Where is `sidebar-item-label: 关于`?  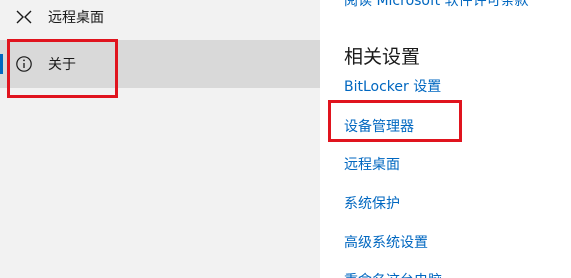 sidebar-item-label: 关于 is located at coordinates (62, 65).